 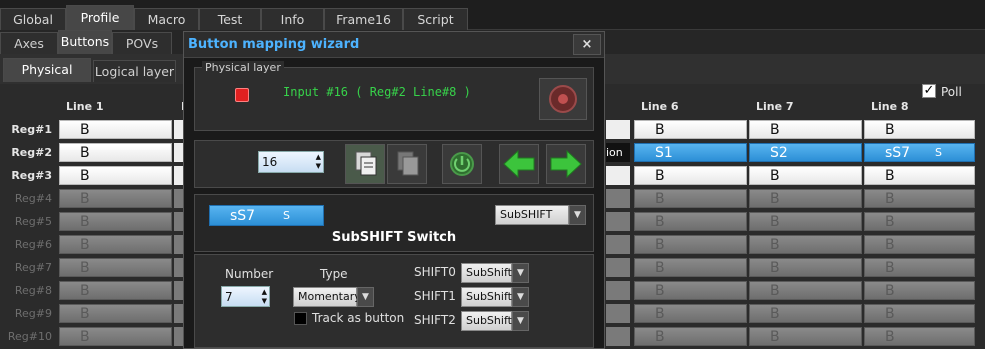 What do you see at coordinates (300, 318) in the screenshot?
I see `track-as-button-checkbox` at bounding box center [300, 318].